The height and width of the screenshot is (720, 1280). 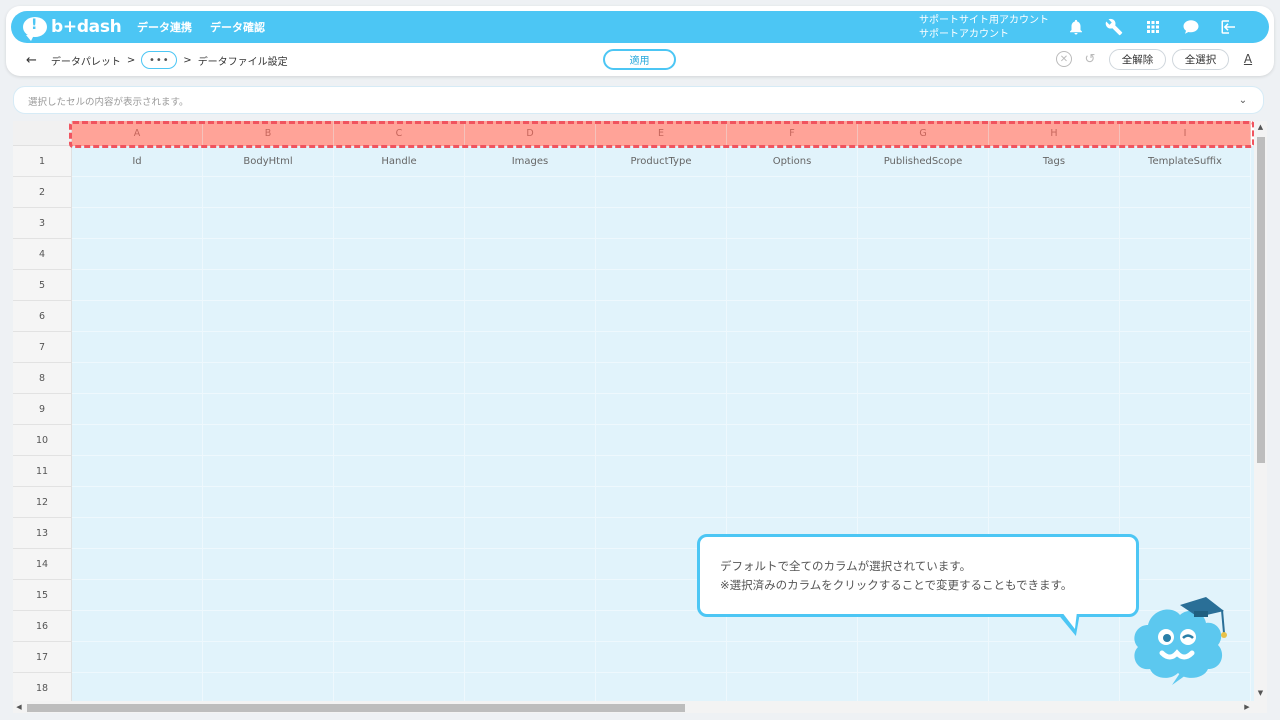 I want to click on column-header-i: I, so click(x=1185, y=133).